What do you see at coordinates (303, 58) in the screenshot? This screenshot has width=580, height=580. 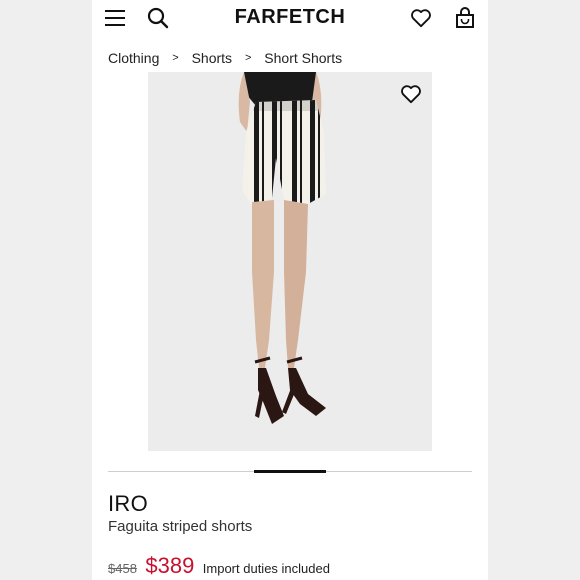 I see `breadcrumb-item-short-shorts: Short Shorts` at bounding box center [303, 58].